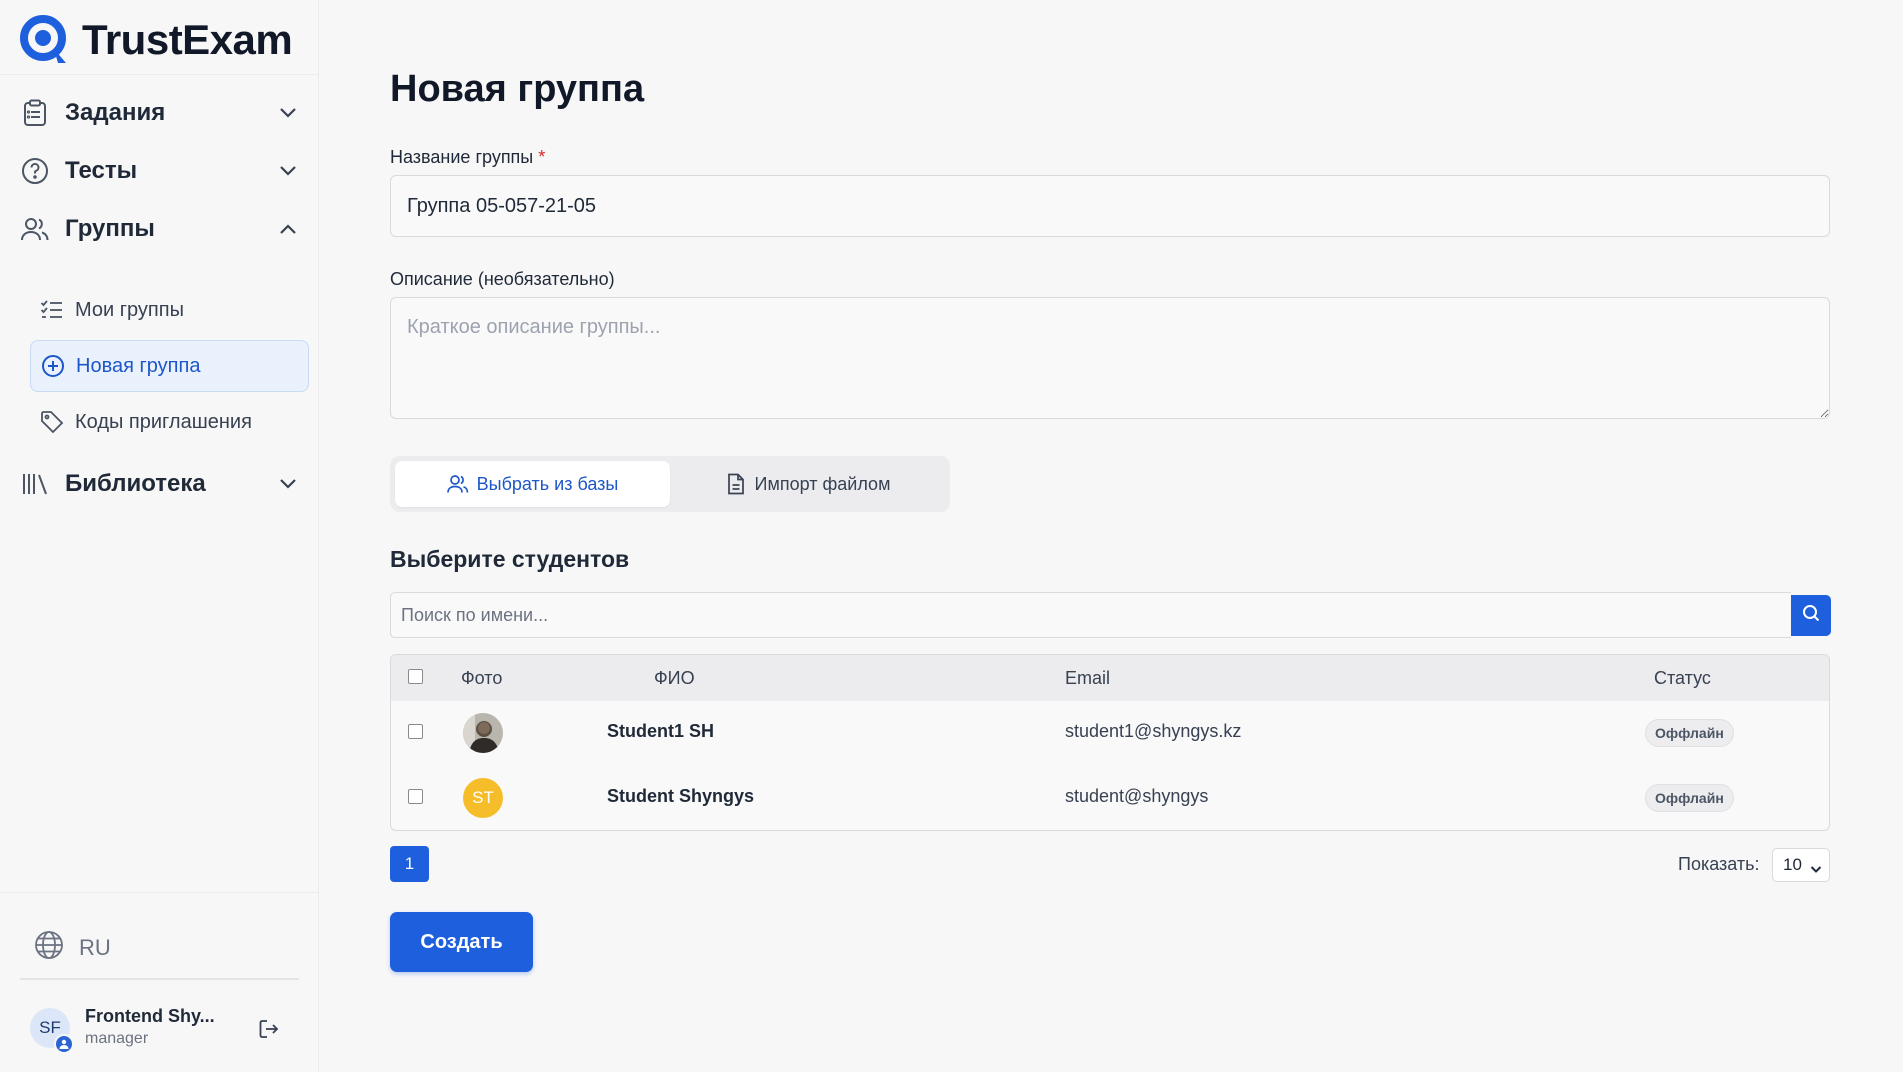  Describe the element at coordinates (483, 798) in the screenshot. I see `avatar: ST` at that location.